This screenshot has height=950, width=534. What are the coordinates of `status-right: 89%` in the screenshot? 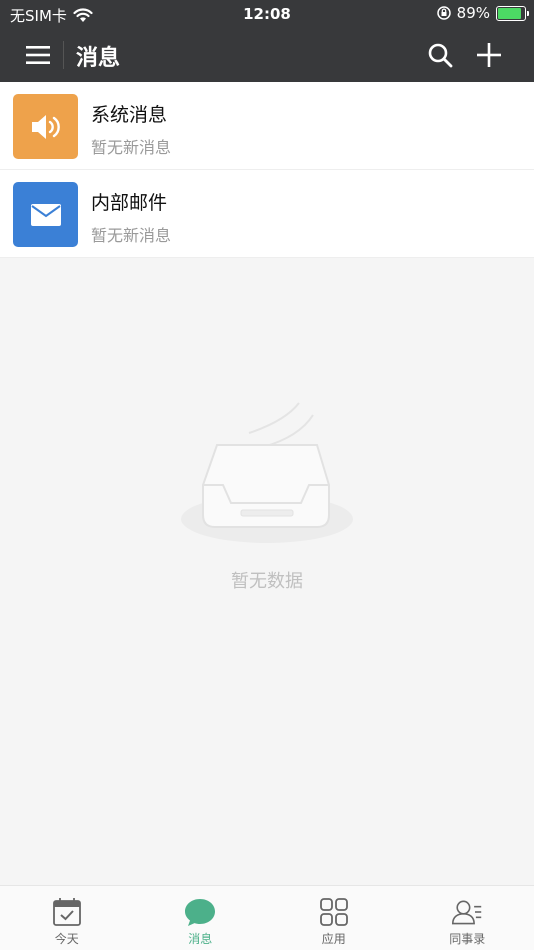 It's located at (482, 13).